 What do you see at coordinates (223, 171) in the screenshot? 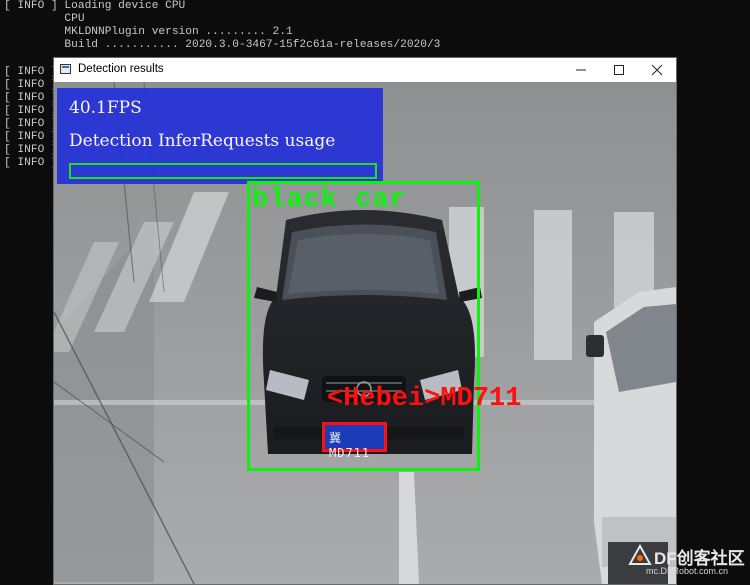
I see `infer-requests-usage-bar` at bounding box center [223, 171].